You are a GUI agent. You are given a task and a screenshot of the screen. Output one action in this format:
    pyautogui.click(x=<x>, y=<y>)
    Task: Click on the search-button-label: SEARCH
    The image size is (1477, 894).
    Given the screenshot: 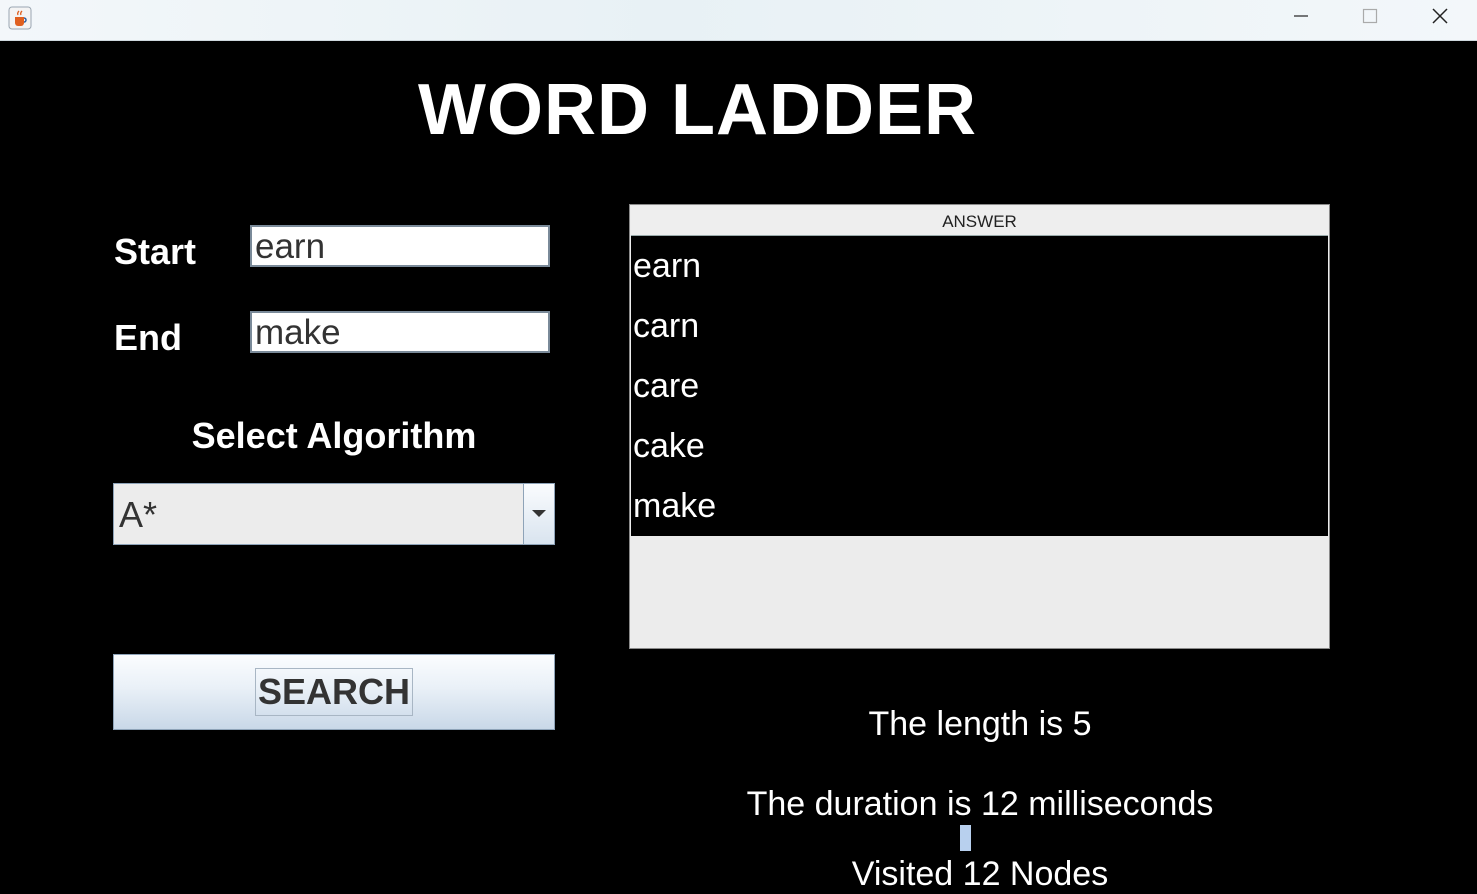 What is the action you would take?
    pyautogui.click(x=333, y=692)
    